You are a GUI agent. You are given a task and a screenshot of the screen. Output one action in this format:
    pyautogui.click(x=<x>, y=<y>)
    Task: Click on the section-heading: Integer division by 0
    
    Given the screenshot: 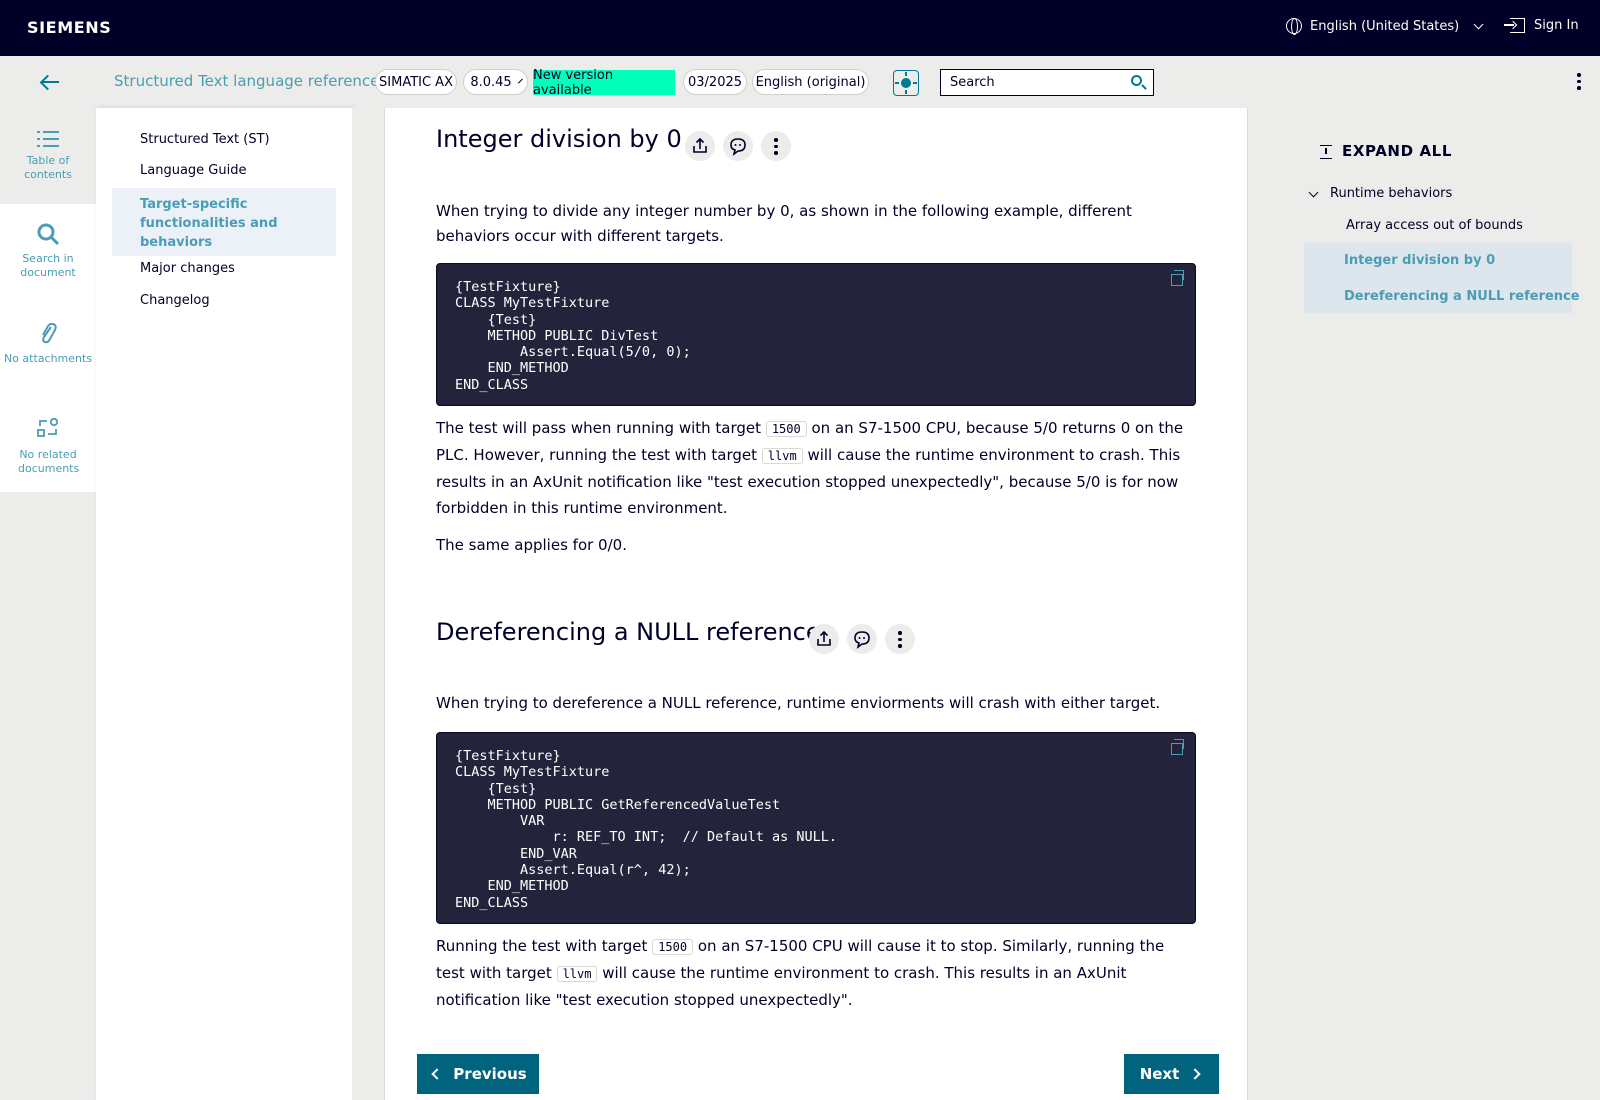 What is the action you would take?
    pyautogui.click(x=559, y=139)
    